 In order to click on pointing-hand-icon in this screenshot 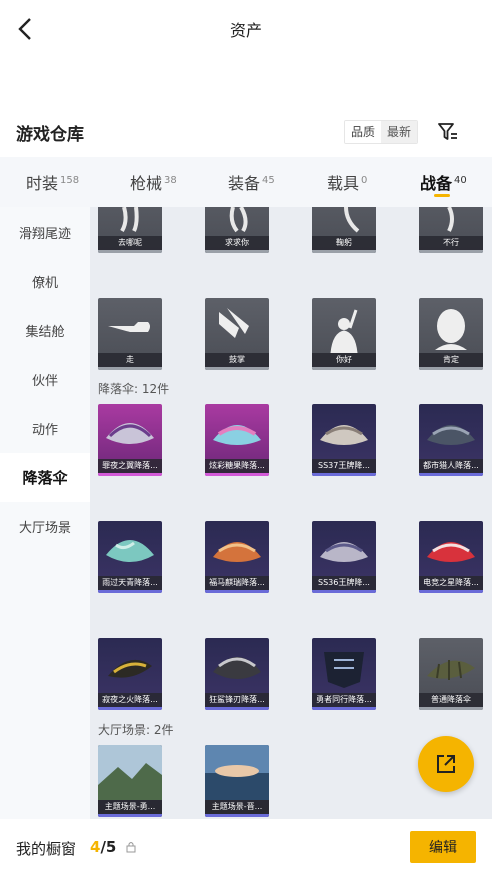, I will do `click(129, 327)`.